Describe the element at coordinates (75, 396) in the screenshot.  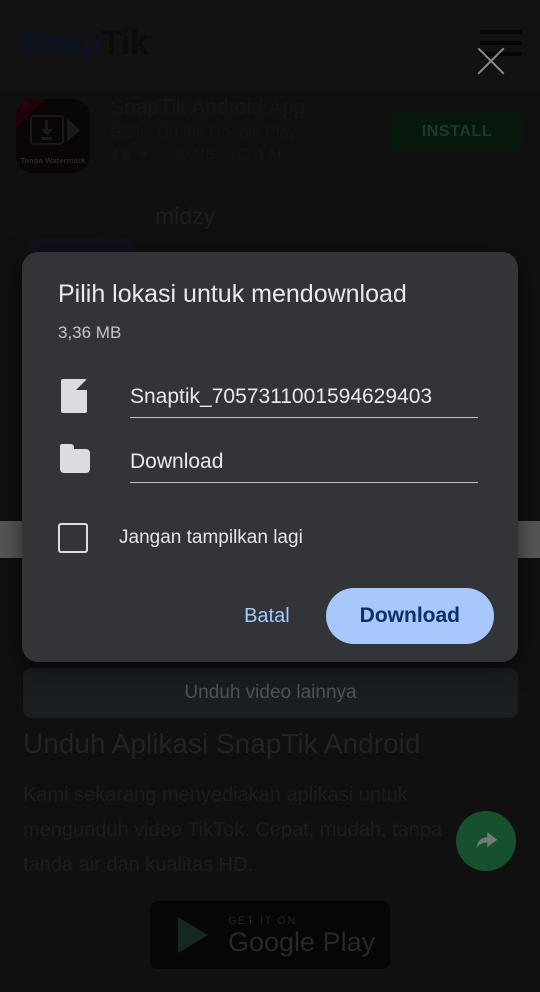
I see `file-icon` at that location.